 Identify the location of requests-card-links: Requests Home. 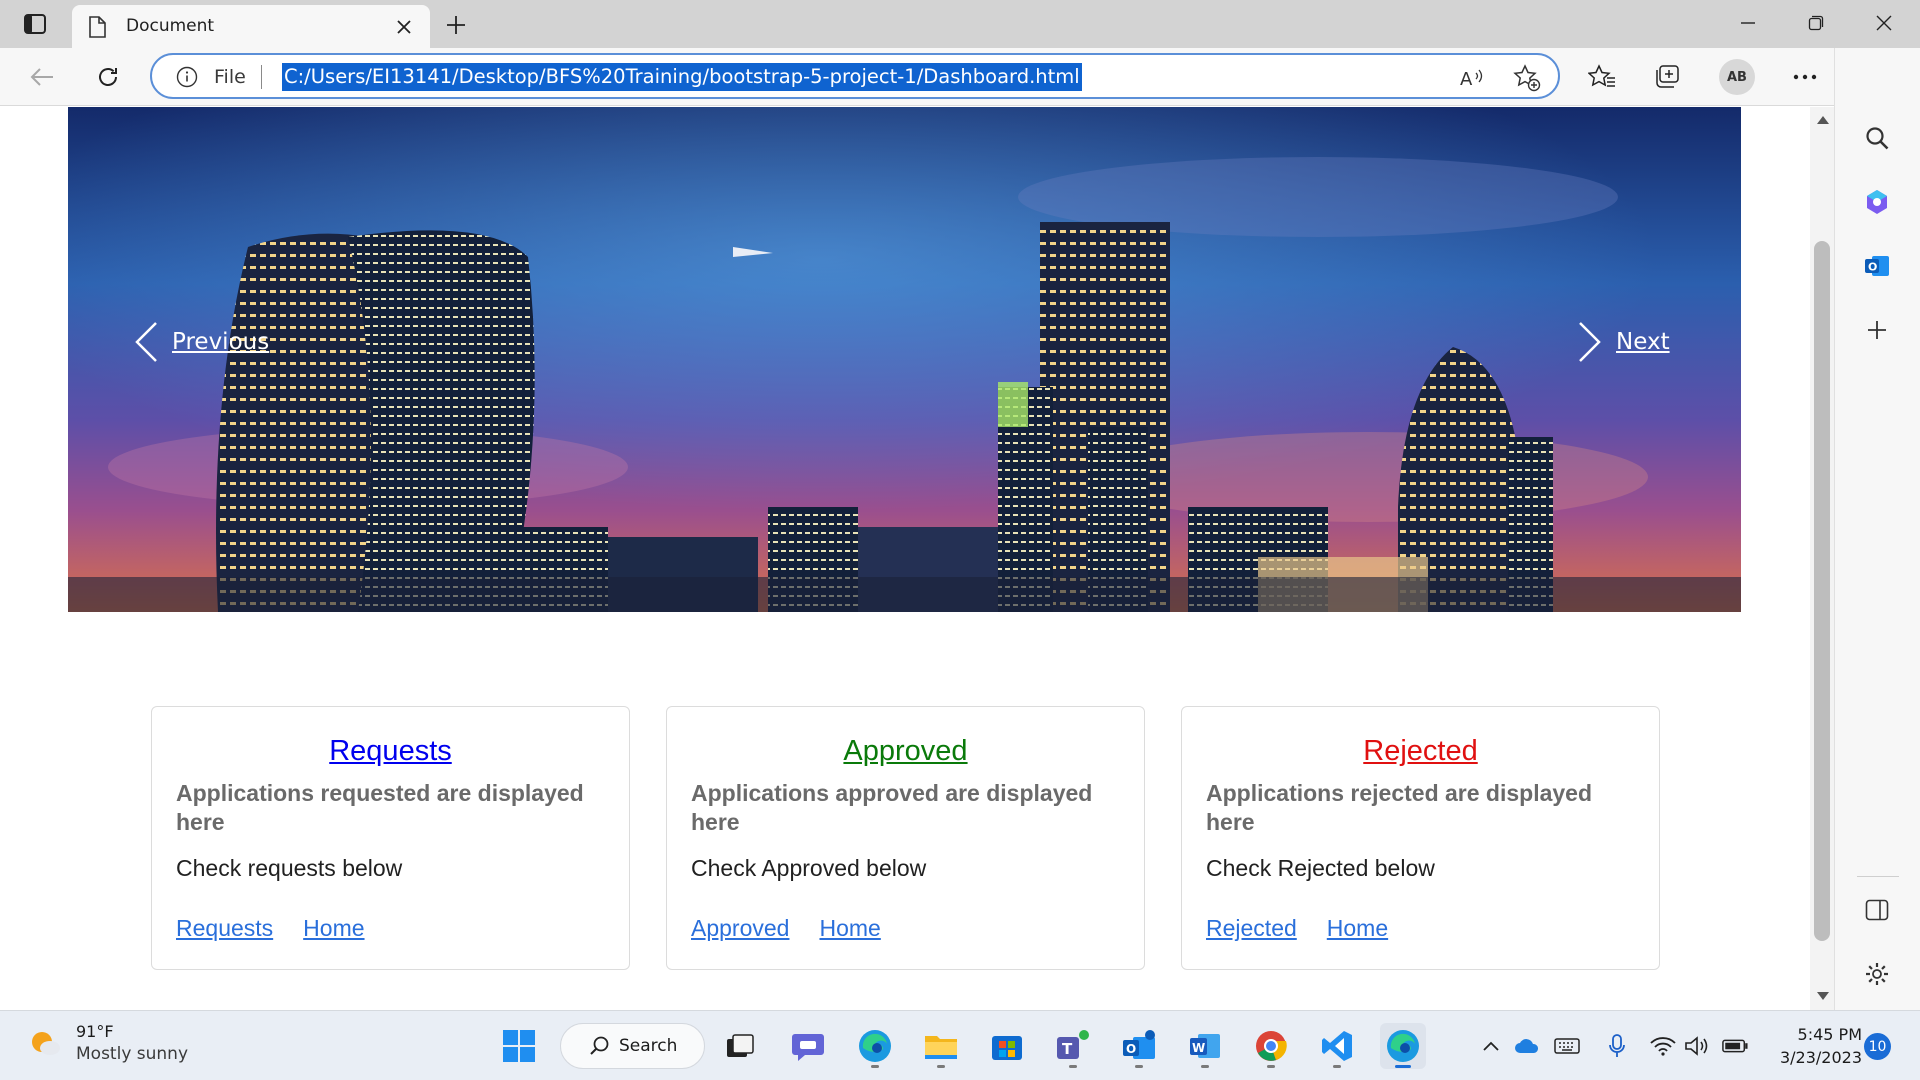
(270, 928).